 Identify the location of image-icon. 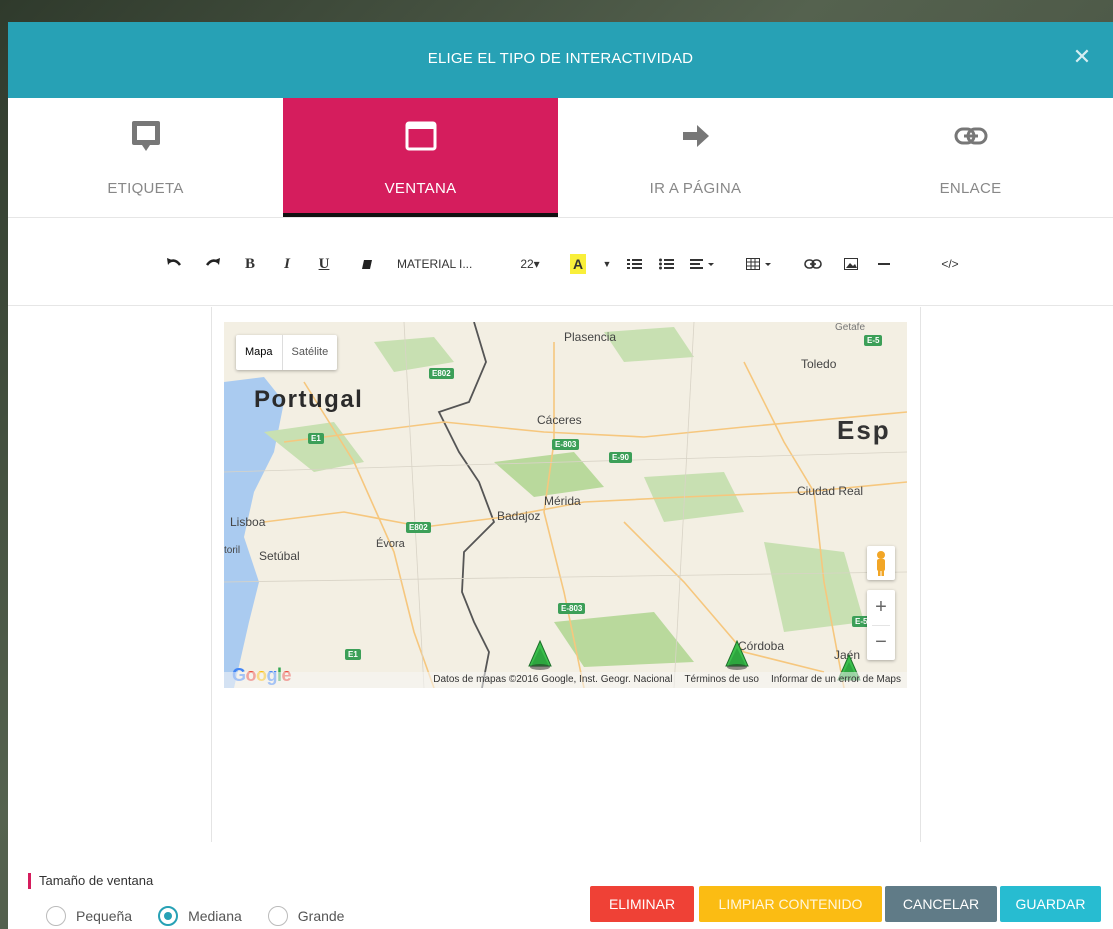
(851, 264).